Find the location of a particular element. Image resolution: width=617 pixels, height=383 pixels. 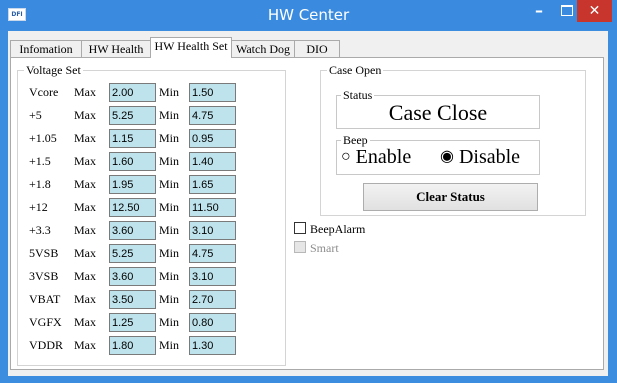

case-open-legend: Case Open is located at coordinates (355, 70).